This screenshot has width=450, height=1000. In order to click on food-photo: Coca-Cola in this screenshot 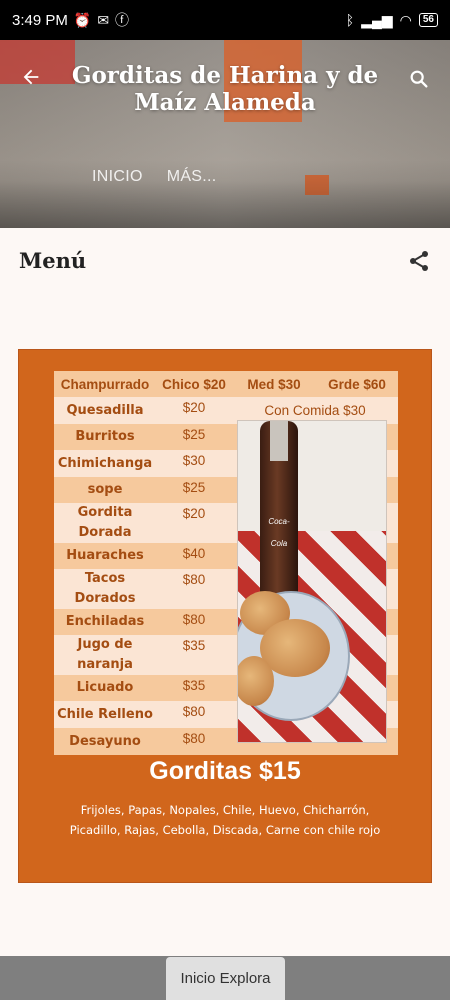, I will do `click(312, 581)`.